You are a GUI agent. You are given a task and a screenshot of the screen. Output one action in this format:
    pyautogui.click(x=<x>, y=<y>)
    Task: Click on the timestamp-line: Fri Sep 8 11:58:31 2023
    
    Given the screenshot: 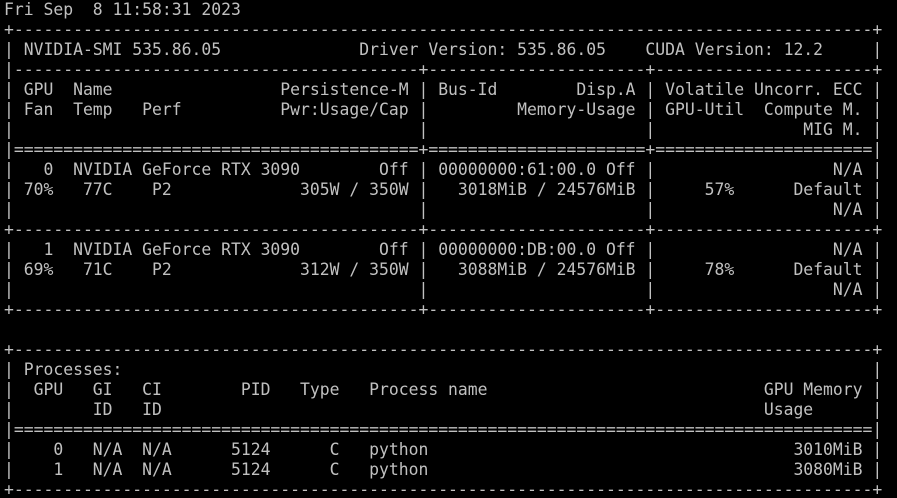 What is the action you would take?
    pyautogui.click(x=122, y=9)
    